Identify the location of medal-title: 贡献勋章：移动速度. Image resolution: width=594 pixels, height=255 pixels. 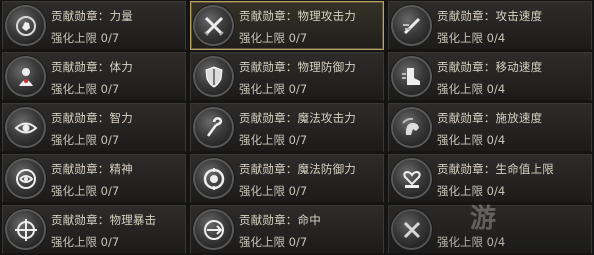
(490, 67).